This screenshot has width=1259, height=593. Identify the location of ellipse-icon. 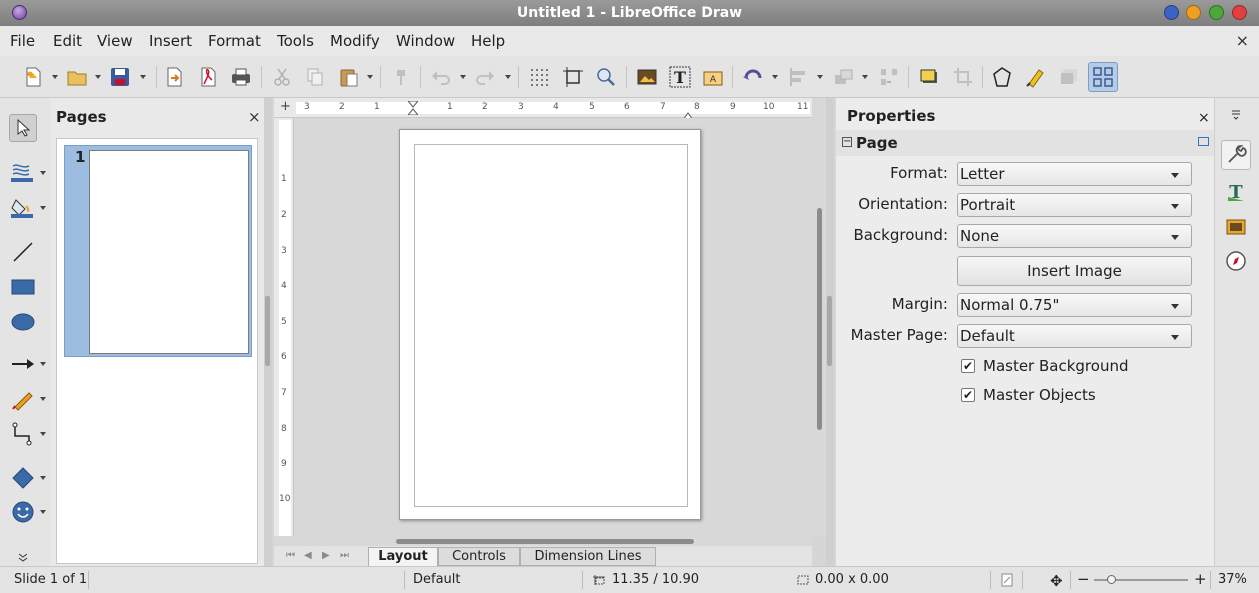
(23, 322).